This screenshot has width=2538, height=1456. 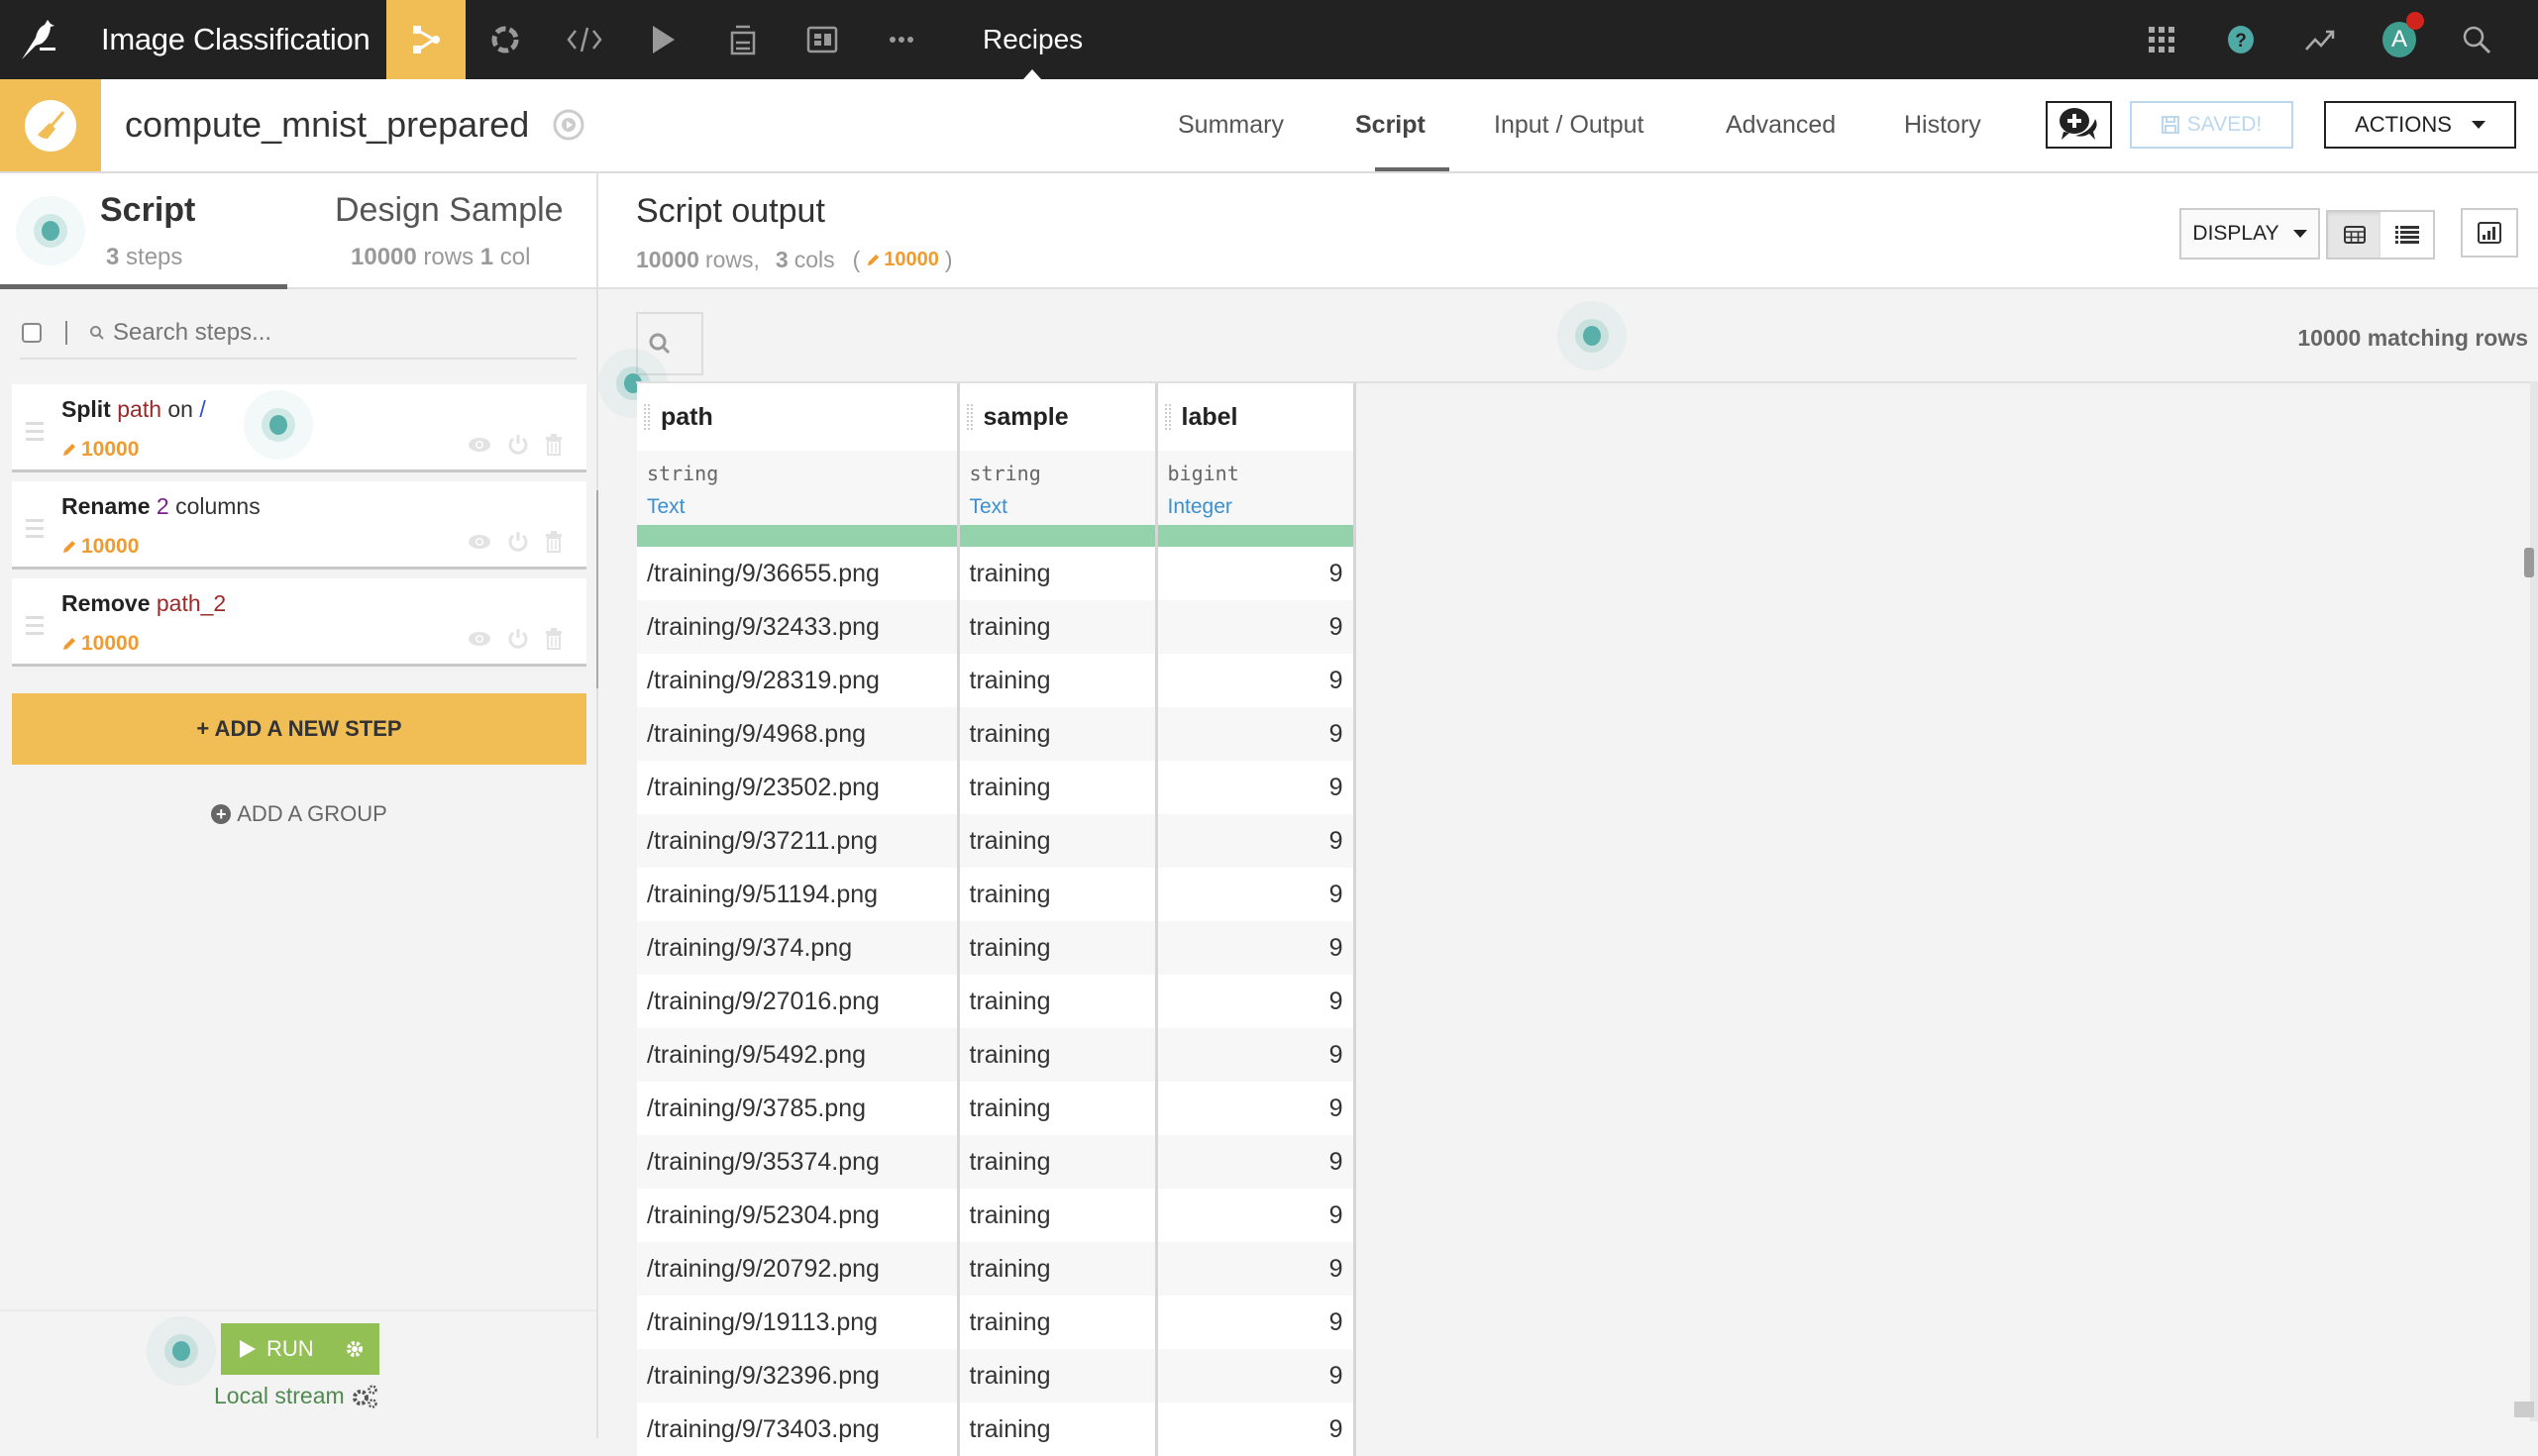 What do you see at coordinates (2529, 562) in the screenshot?
I see `vertical-scrollbar-thumb` at bounding box center [2529, 562].